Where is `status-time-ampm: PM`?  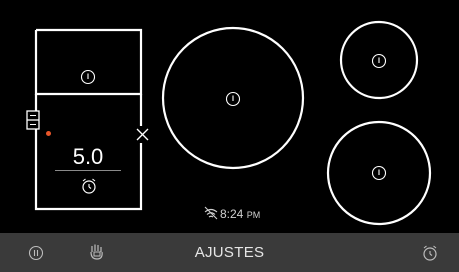
status-time-ampm: PM is located at coordinates (253, 215).